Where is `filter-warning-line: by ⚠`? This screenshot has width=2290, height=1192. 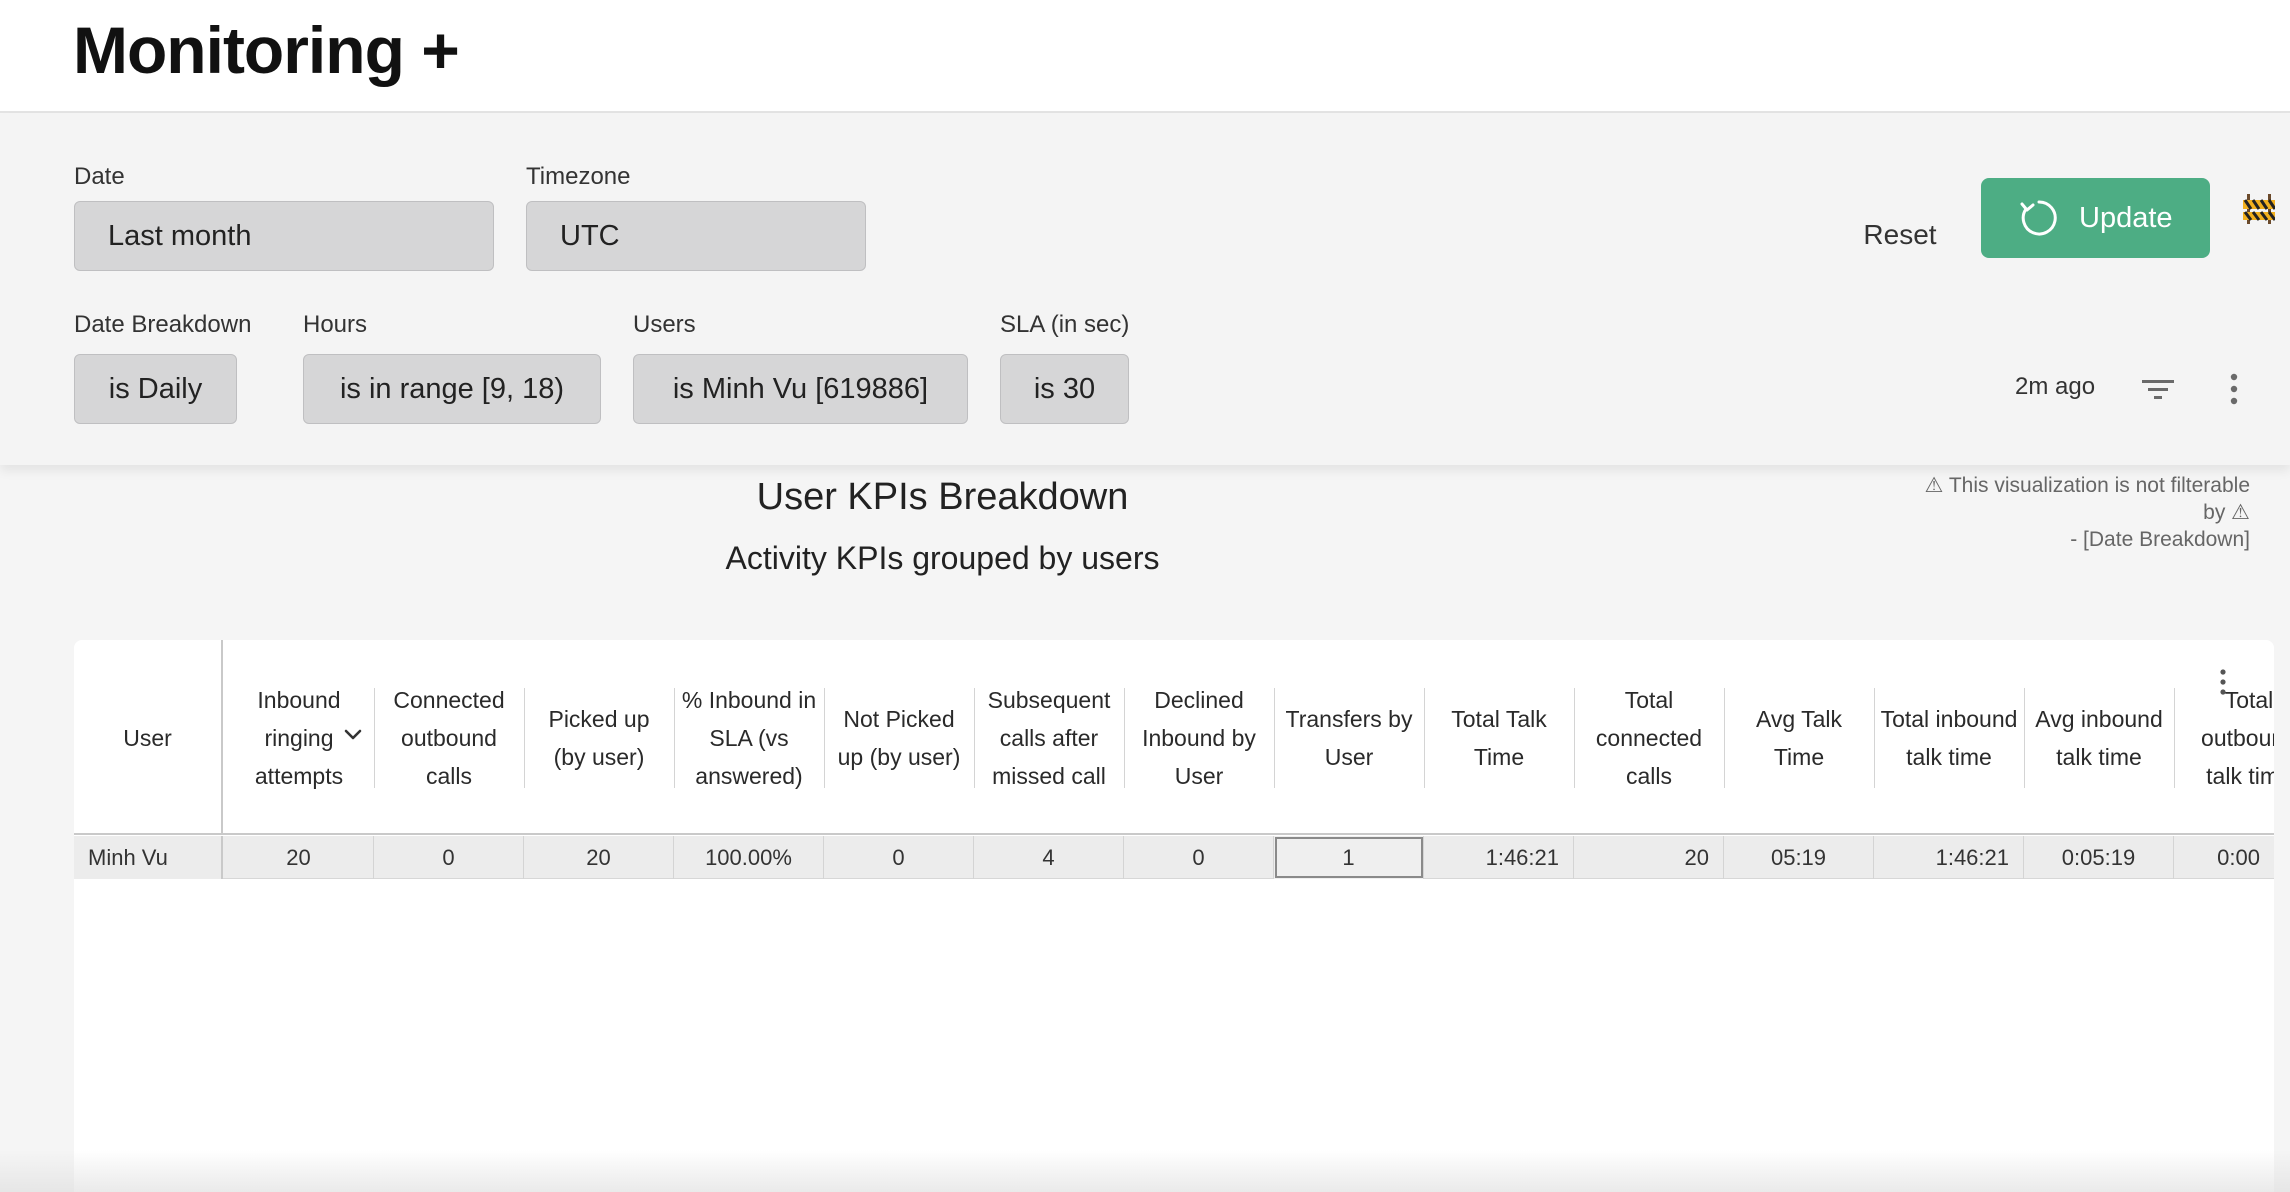
filter-warning-line: by ⚠ is located at coordinates (2226, 512).